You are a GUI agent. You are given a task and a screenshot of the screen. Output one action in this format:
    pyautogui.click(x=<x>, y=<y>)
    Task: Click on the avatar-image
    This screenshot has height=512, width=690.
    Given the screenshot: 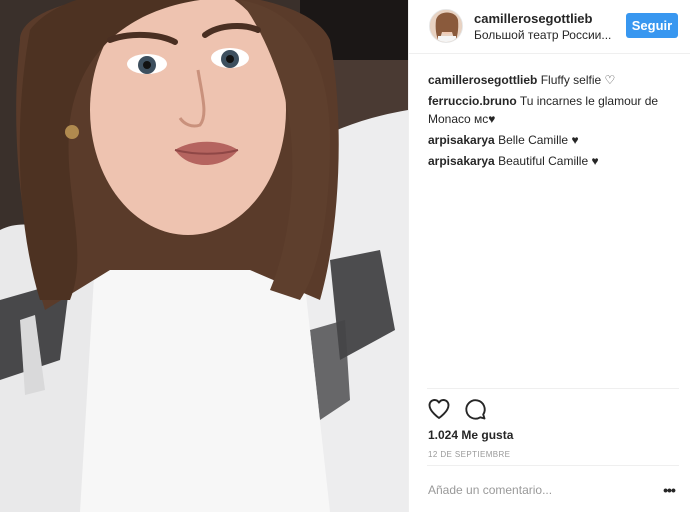 What is the action you would take?
    pyautogui.click(x=446, y=26)
    